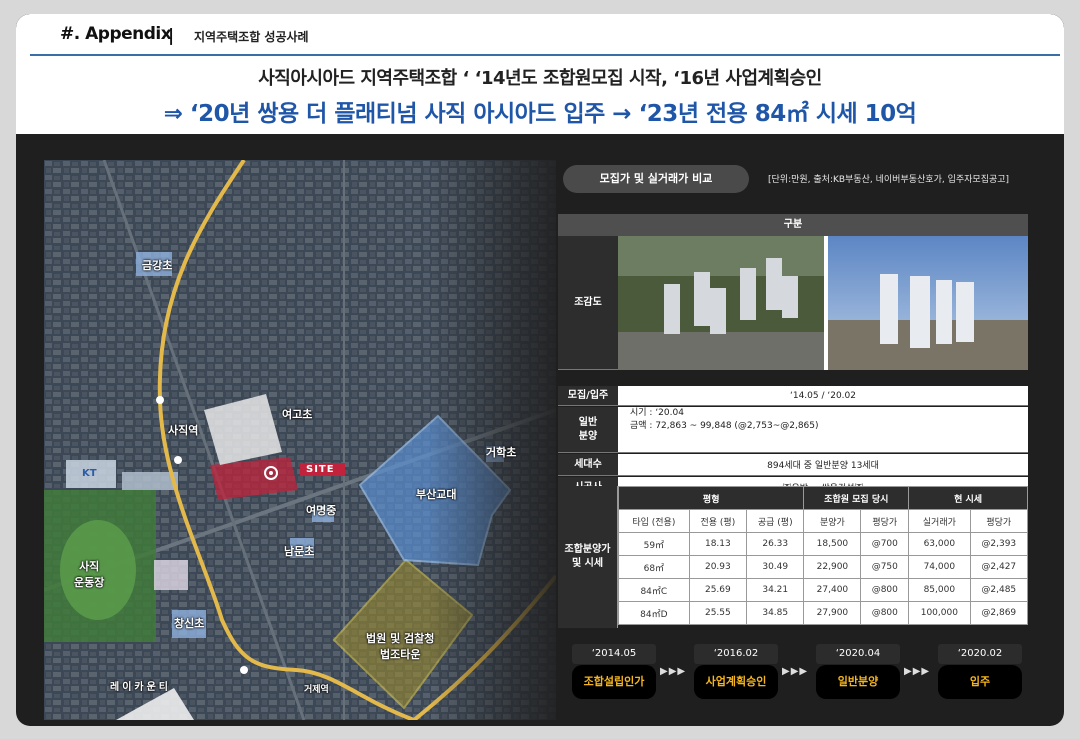  Describe the element at coordinates (588, 429) in the screenshot. I see `general-sale-label: 일반 분양` at that location.